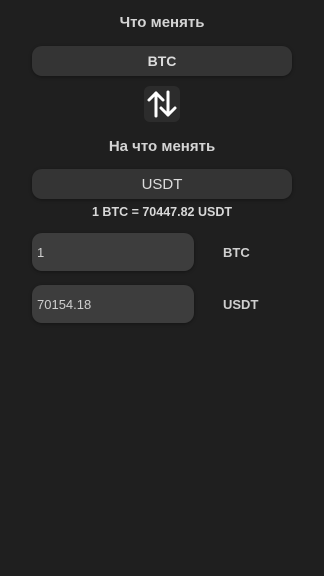 The image size is (324, 576). I want to click on amount-to-input: 70154.18, so click(113, 304).